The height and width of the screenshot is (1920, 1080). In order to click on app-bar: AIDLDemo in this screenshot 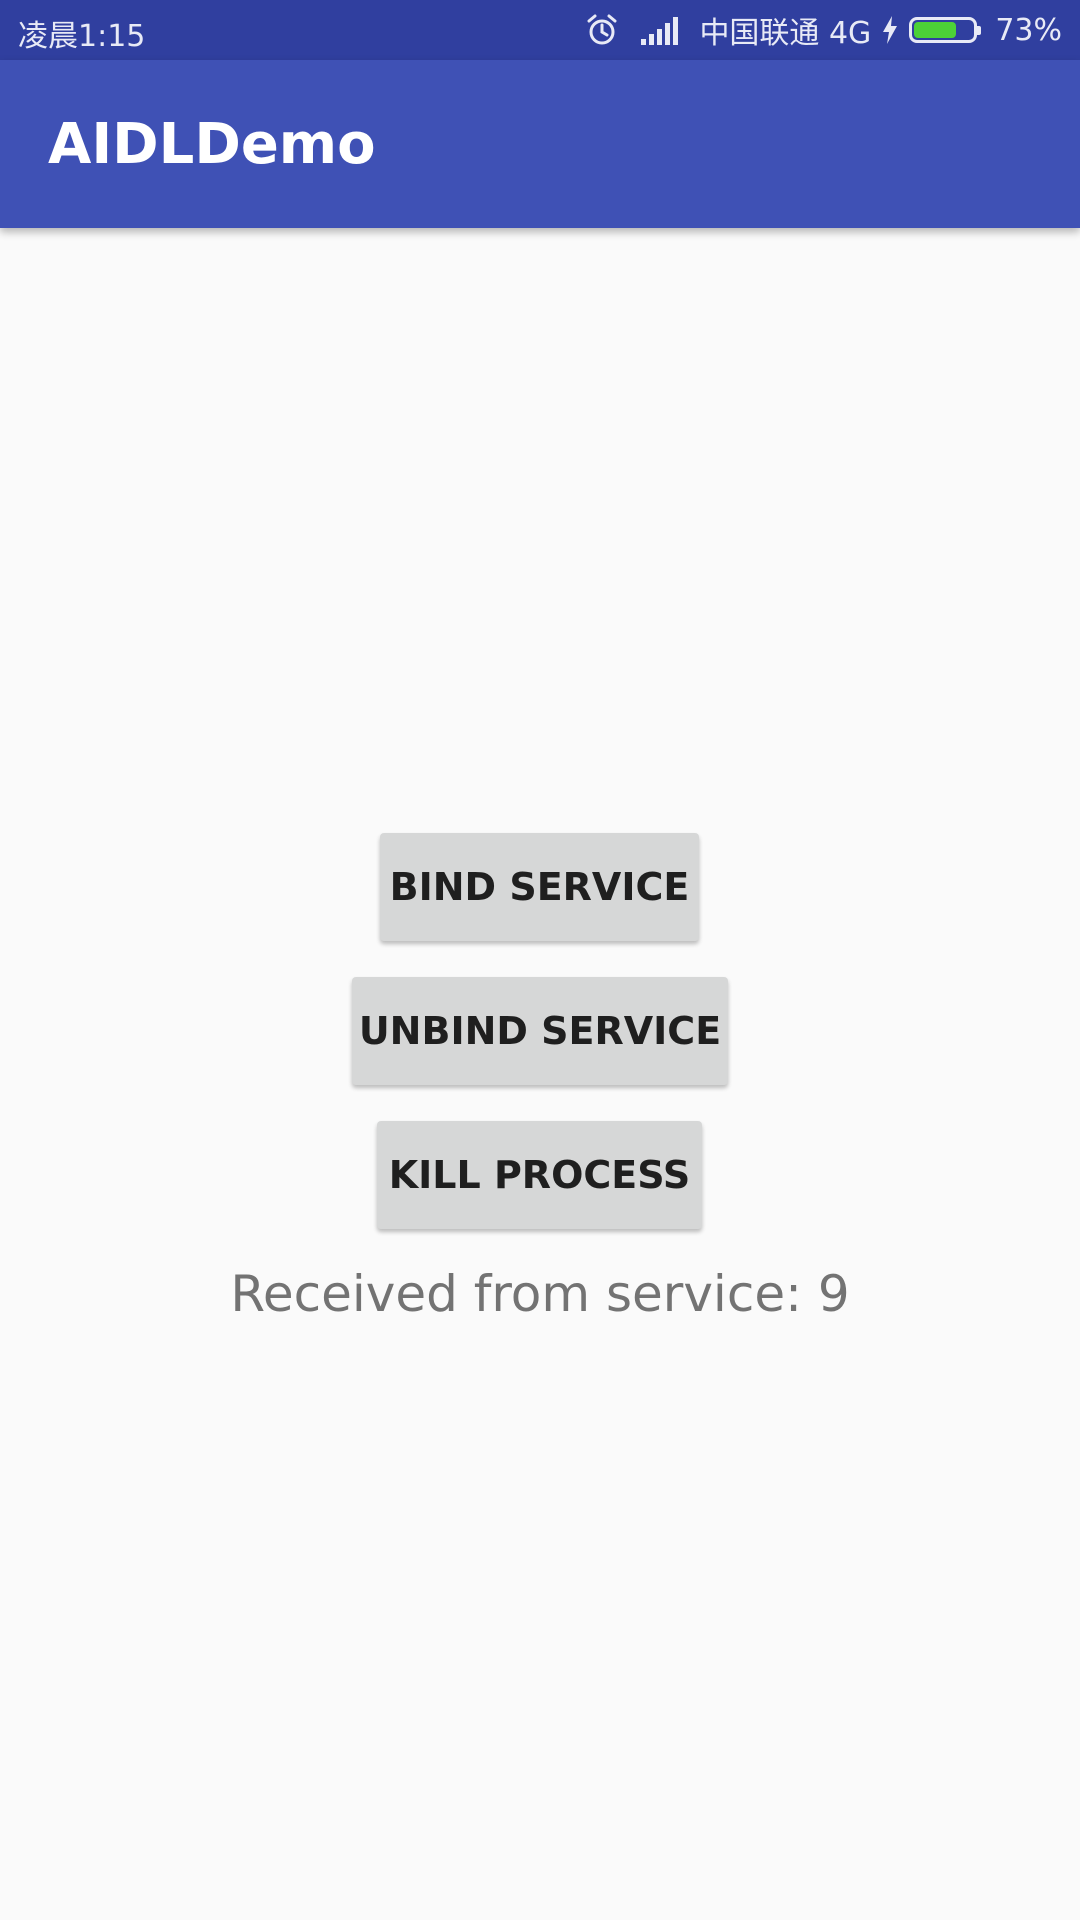, I will do `click(540, 144)`.